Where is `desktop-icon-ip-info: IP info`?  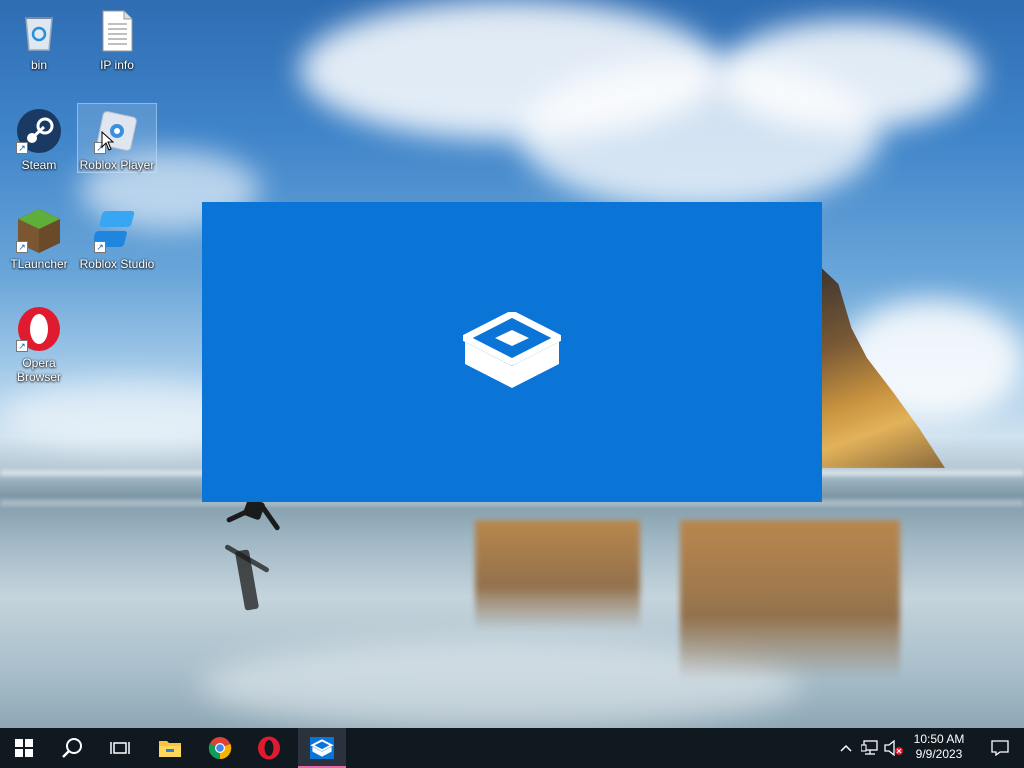 desktop-icon-ip-info: IP info is located at coordinates (117, 38).